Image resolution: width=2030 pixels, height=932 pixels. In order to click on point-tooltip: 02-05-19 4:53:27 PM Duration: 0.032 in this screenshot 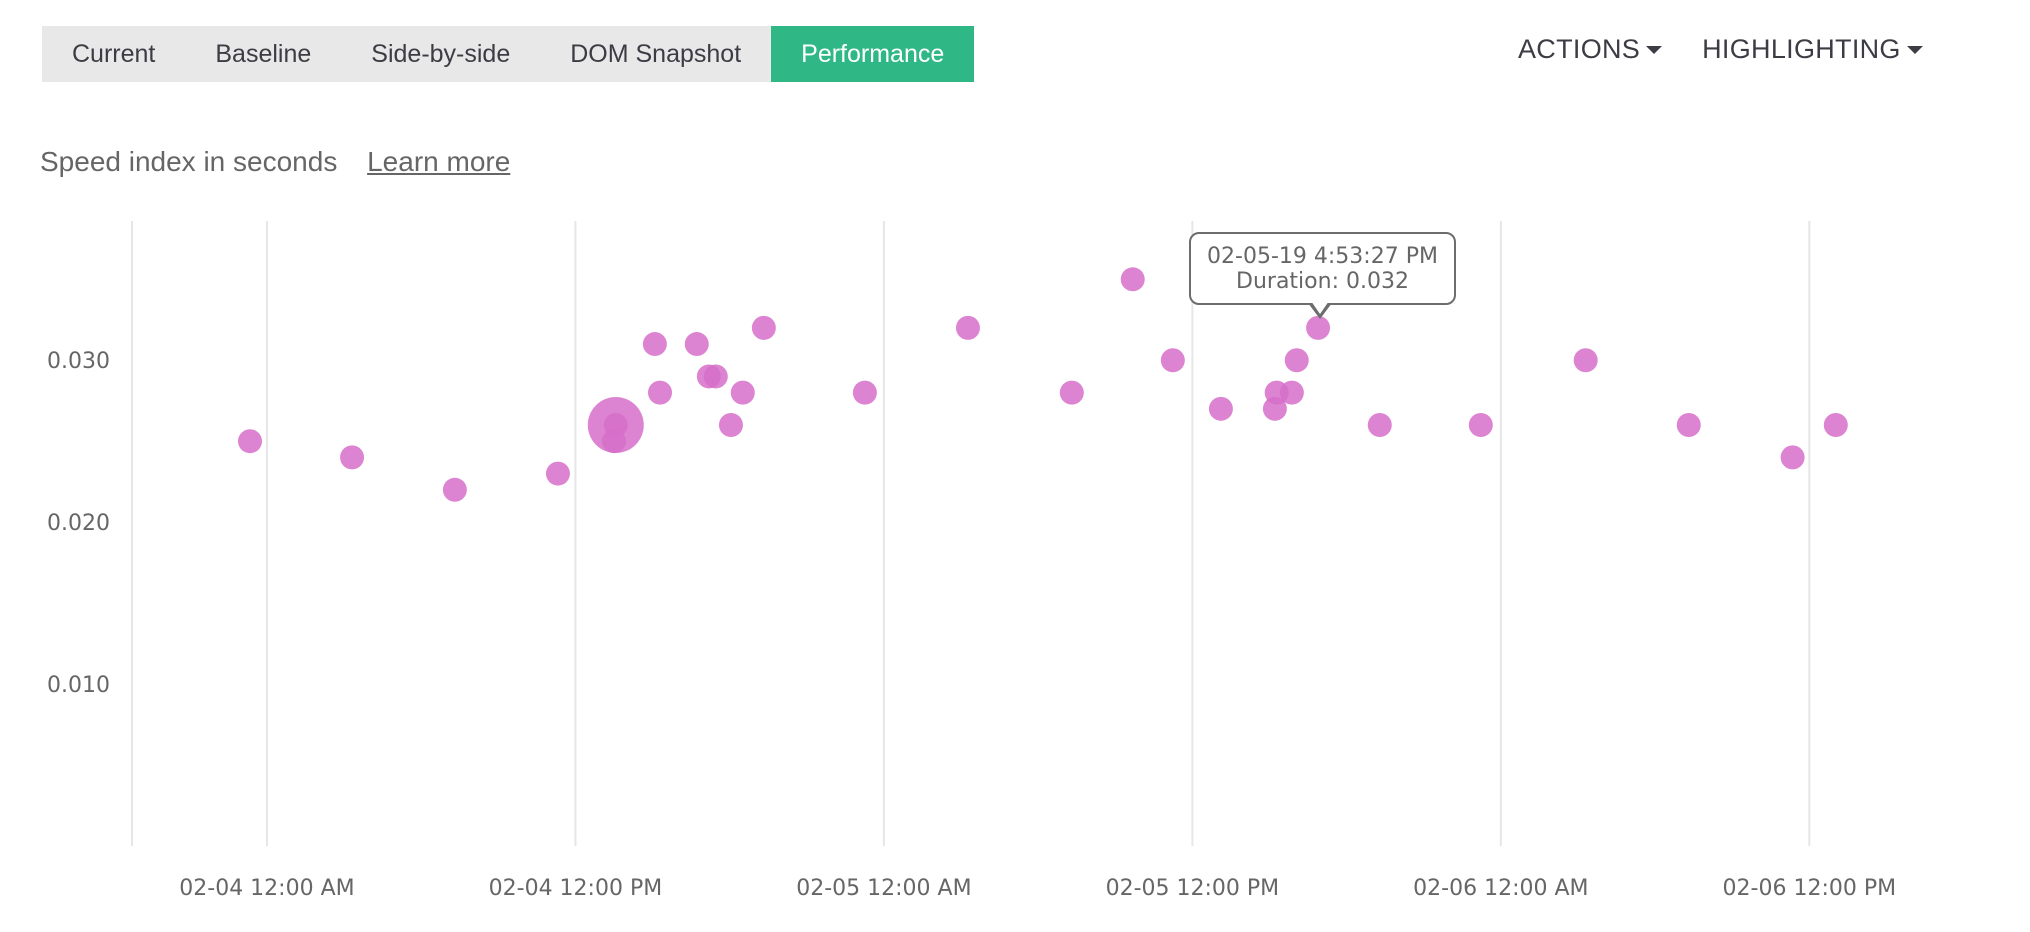, I will do `click(1322, 275)`.